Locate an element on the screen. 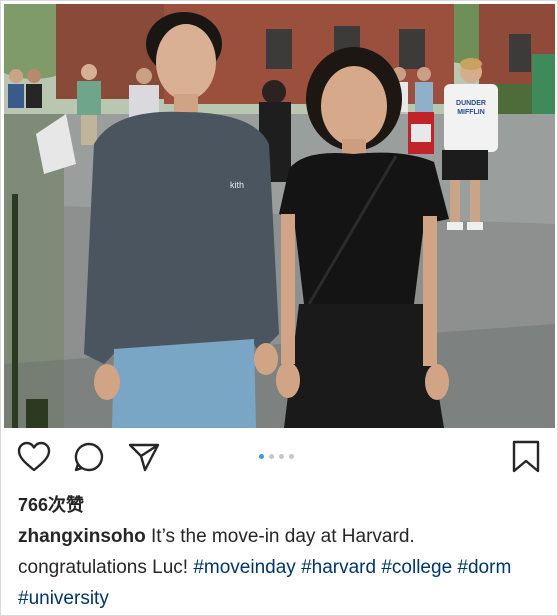 Image resolution: width=558 pixels, height=616 pixels. save-button is located at coordinates (526, 457).